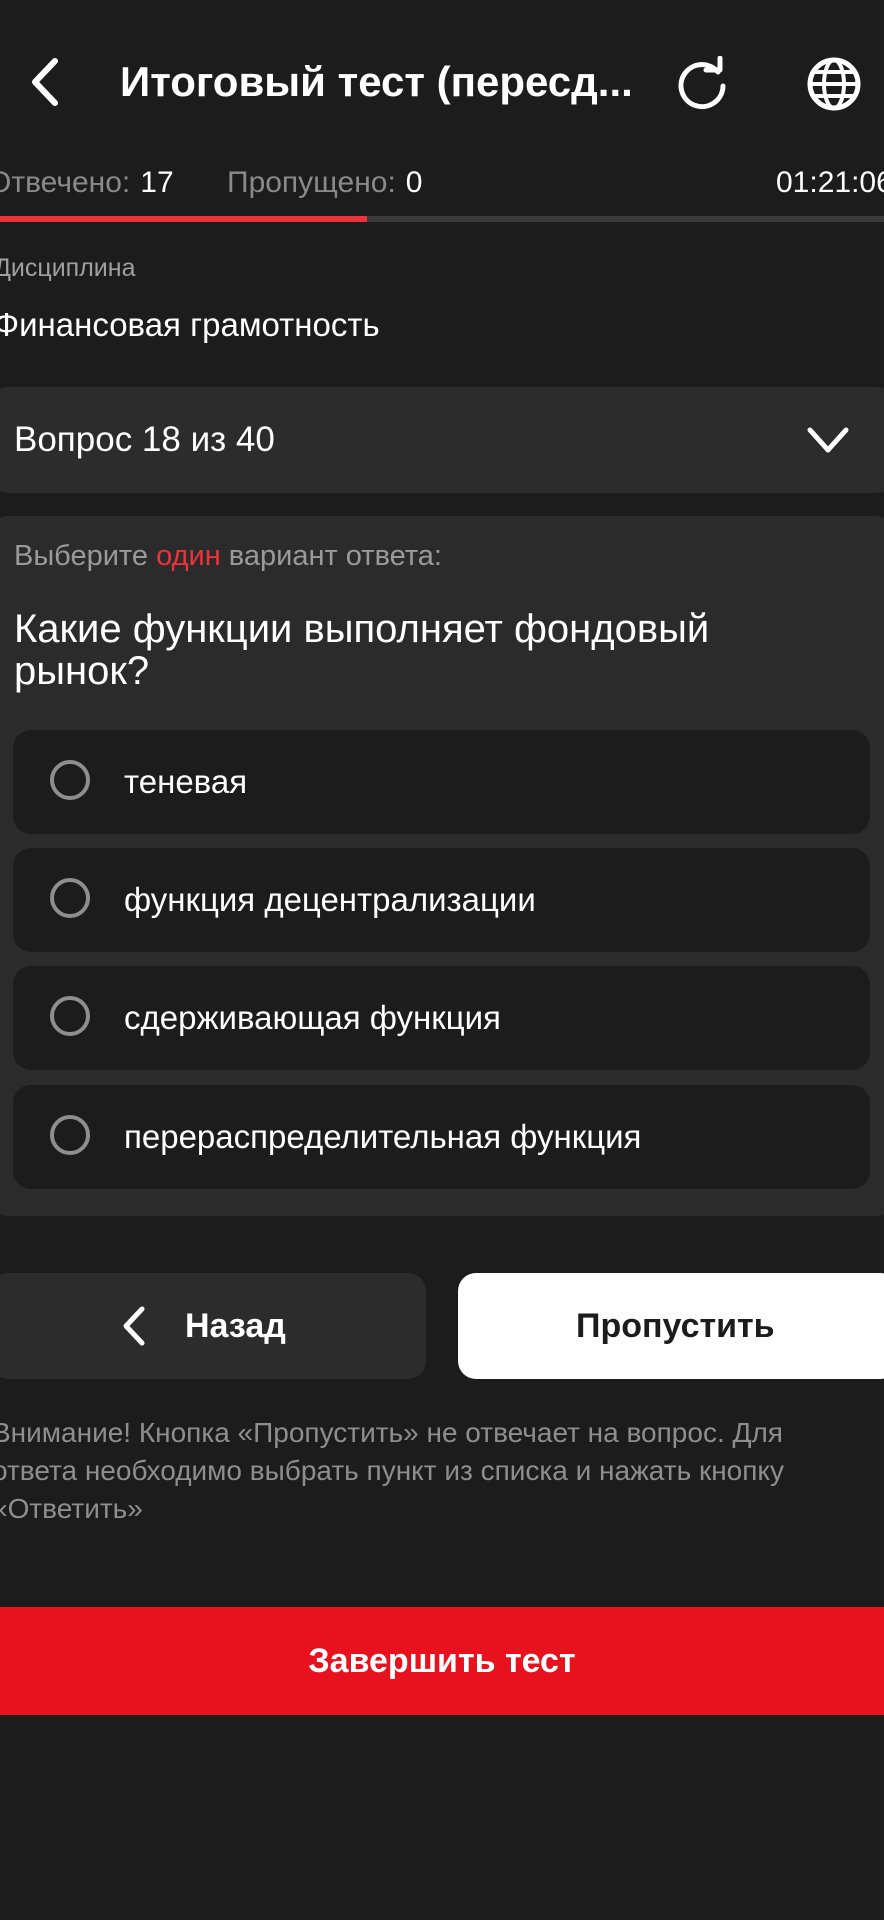 This screenshot has width=884, height=1920. I want to click on refresh-button, so click(702, 84).